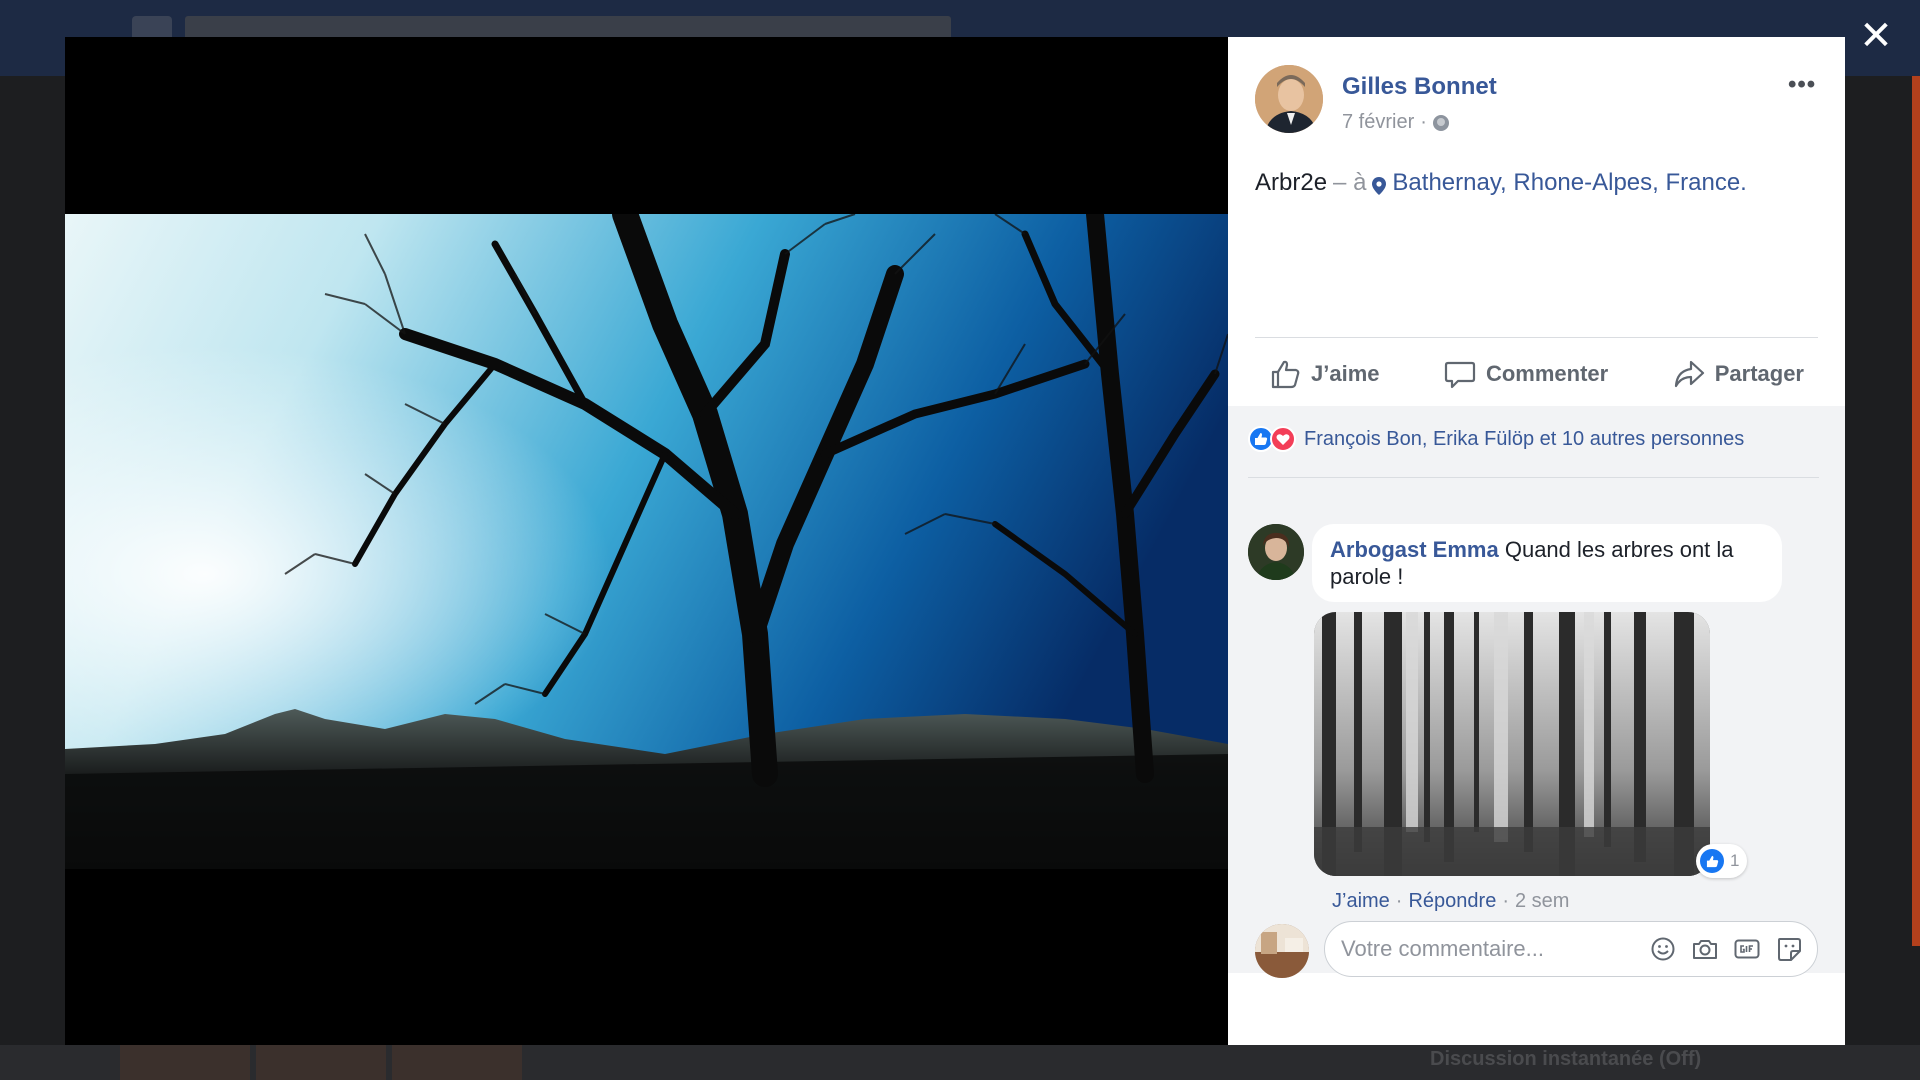 This screenshot has height=1080, width=1920. Describe the element at coordinates (1726, 949) in the screenshot. I see `composer-icons` at that location.